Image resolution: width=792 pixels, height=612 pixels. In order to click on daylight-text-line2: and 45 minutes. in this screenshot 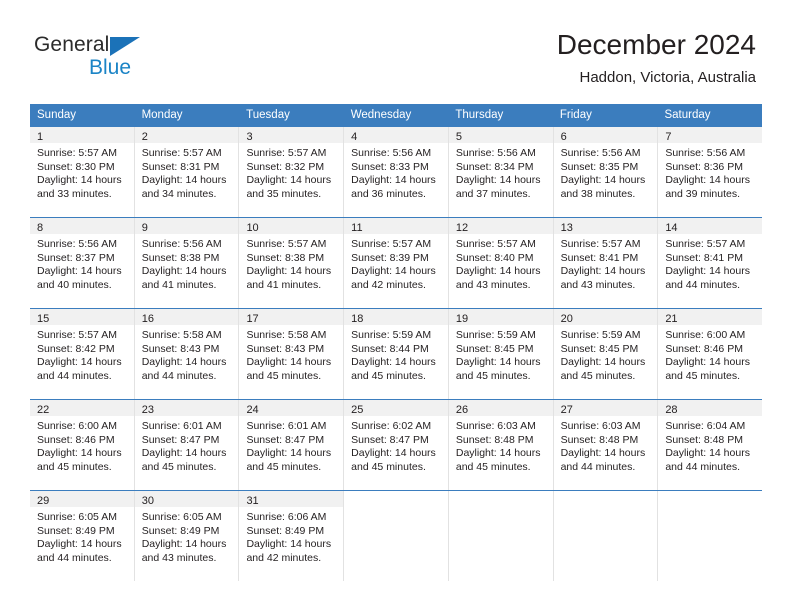, I will do `click(74, 466)`.